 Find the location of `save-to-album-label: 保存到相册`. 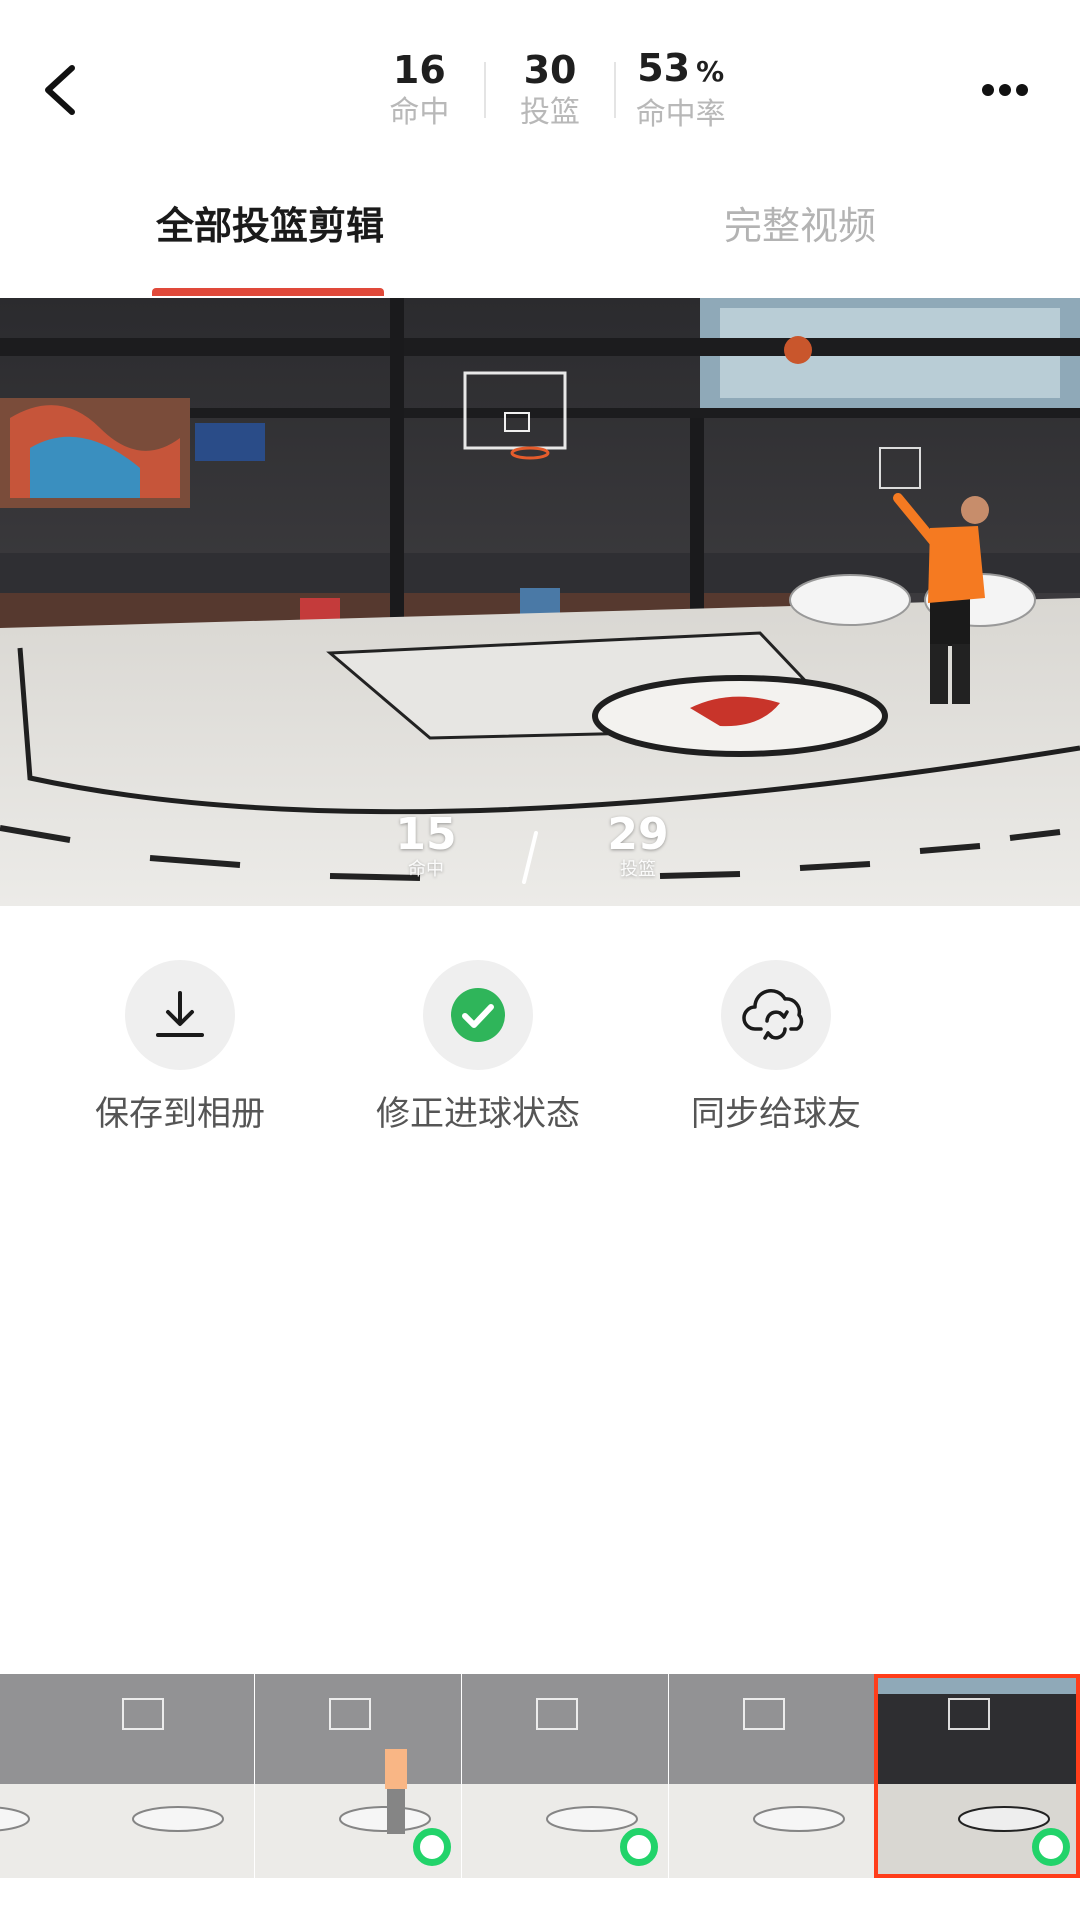

save-to-album-label: 保存到相册 is located at coordinates (180, 1114).